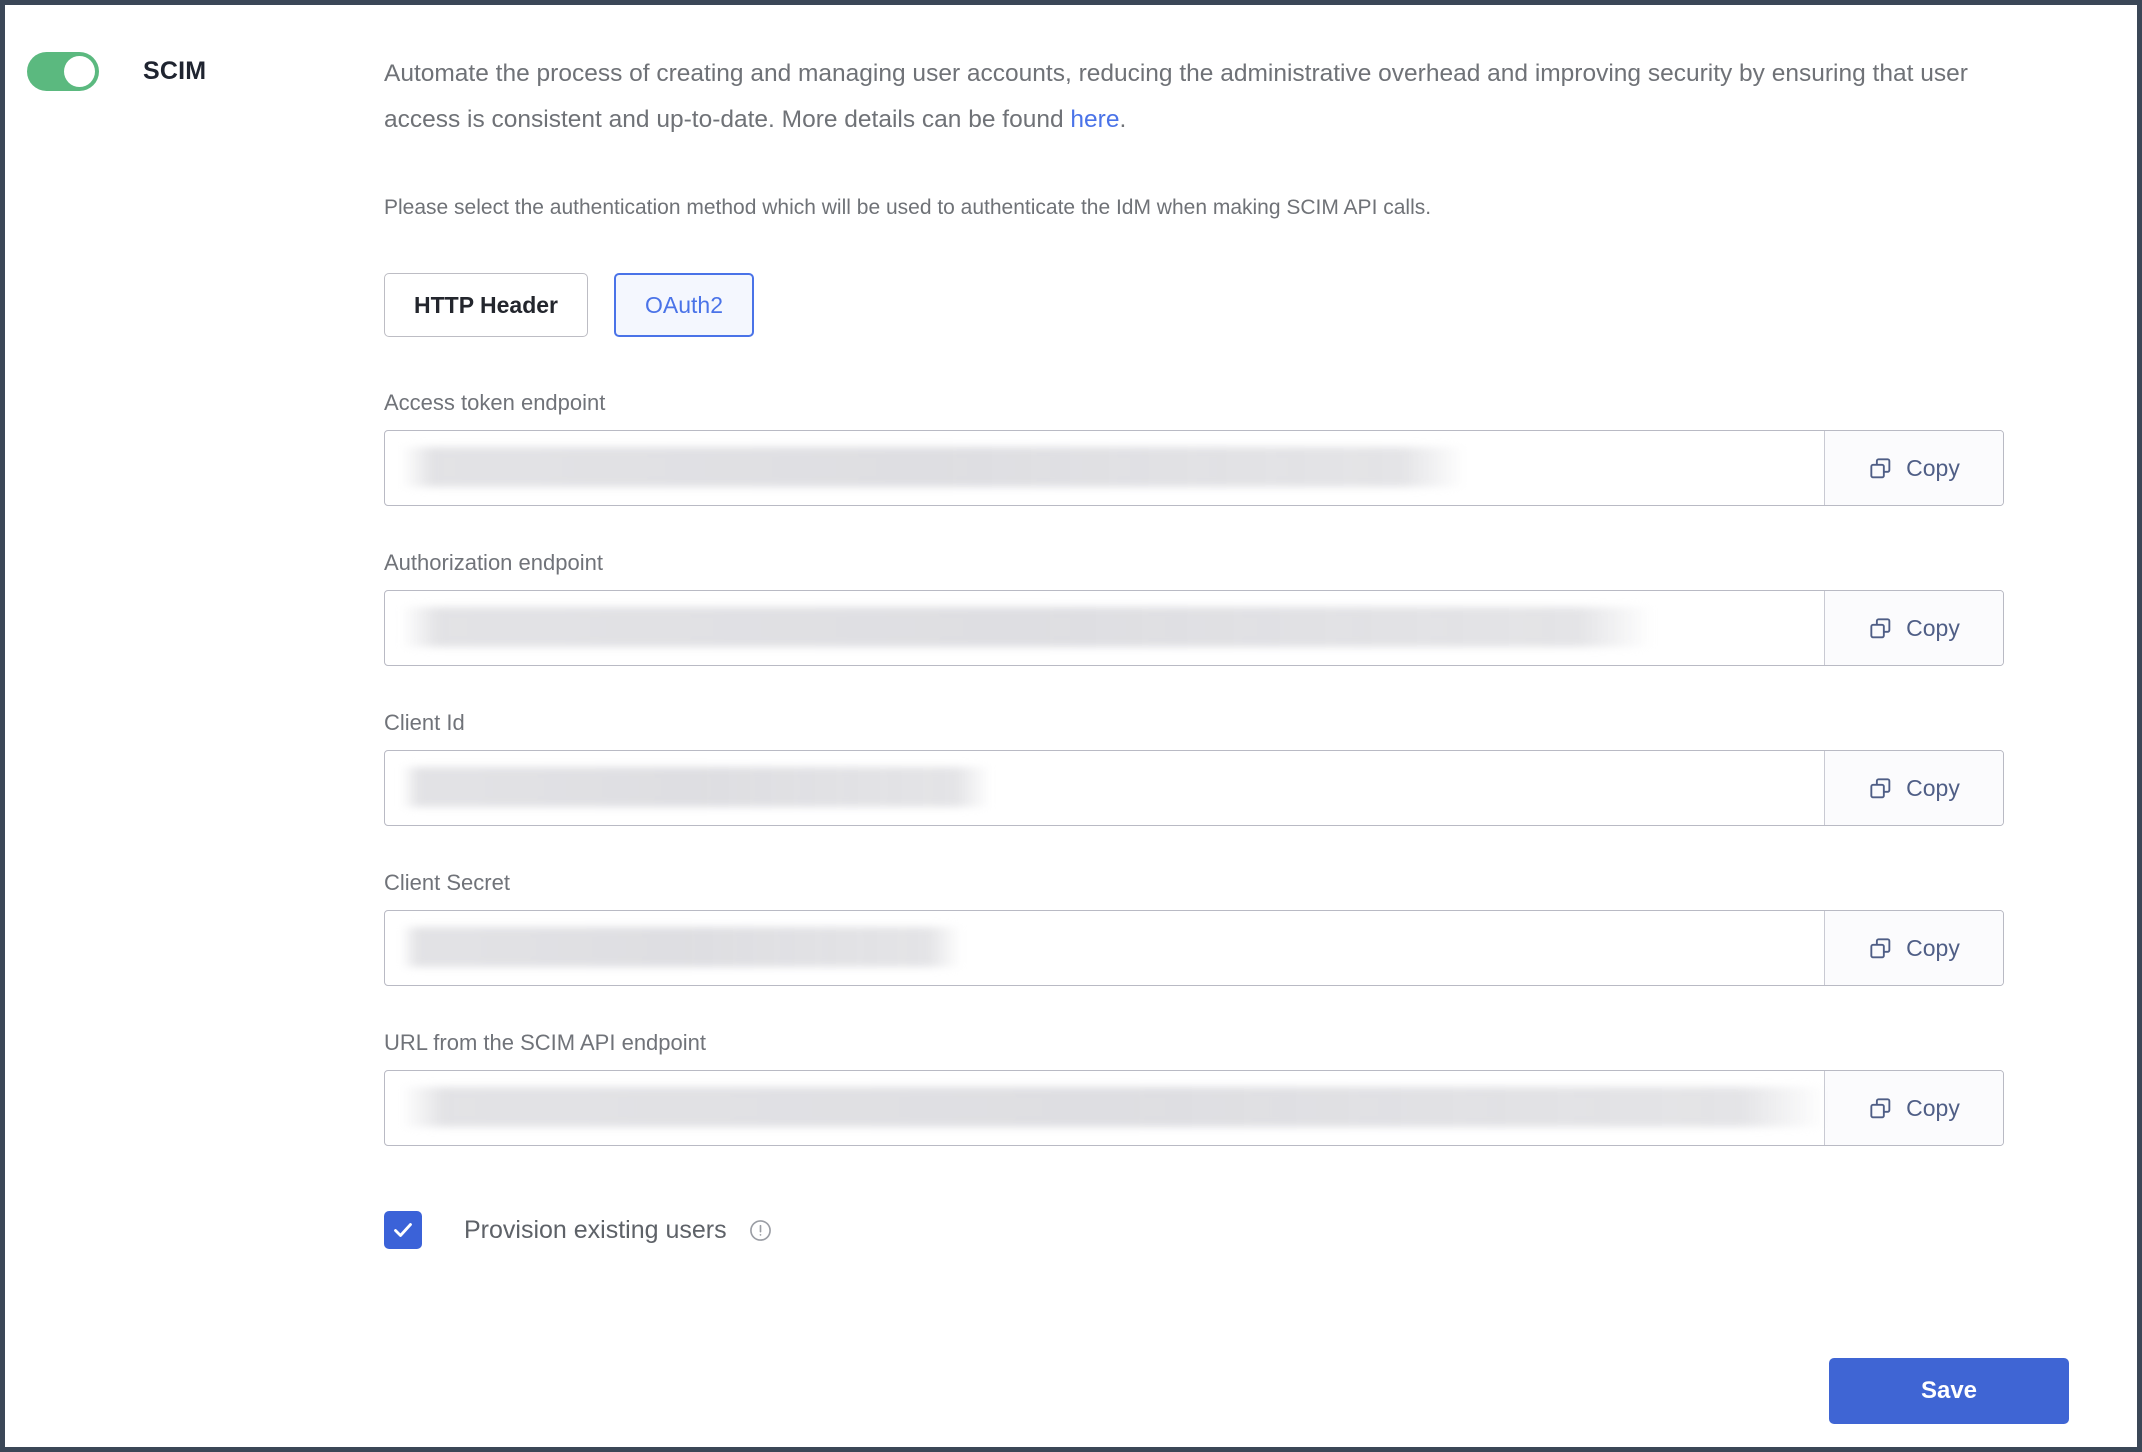  I want to click on toggle-knob, so click(79, 71).